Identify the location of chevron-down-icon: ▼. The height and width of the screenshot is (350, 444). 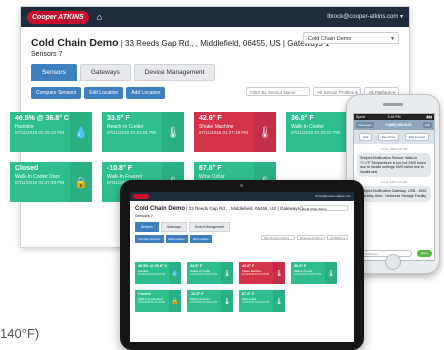
(392, 39).